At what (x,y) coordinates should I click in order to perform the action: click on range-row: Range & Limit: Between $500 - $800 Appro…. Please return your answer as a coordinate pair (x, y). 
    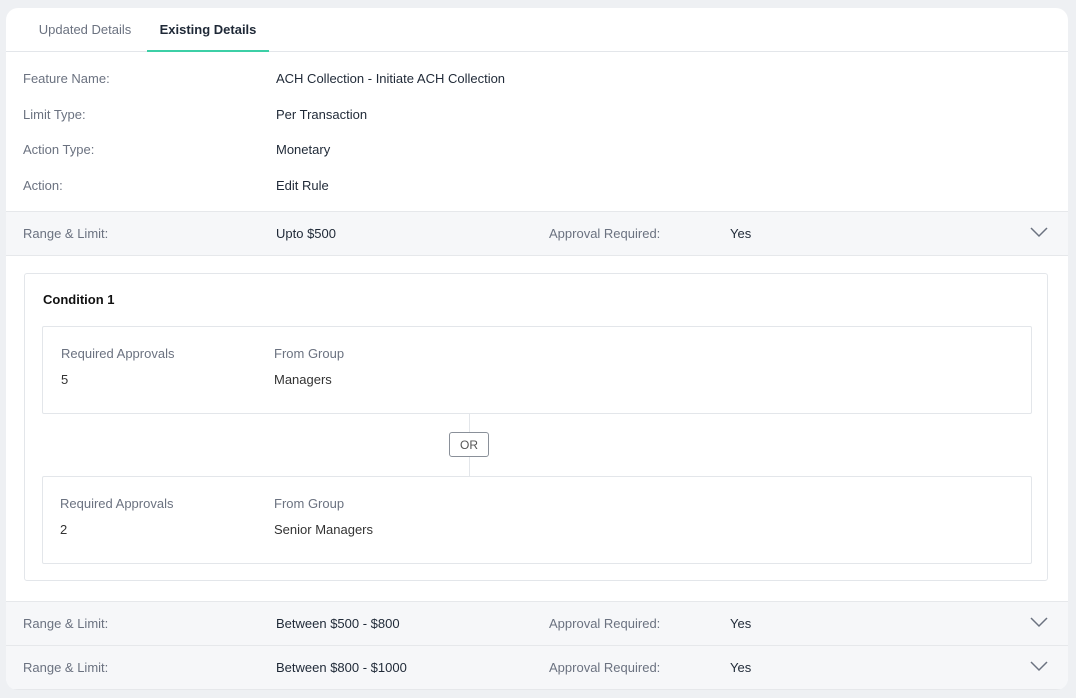
    Looking at the image, I should click on (537, 623).